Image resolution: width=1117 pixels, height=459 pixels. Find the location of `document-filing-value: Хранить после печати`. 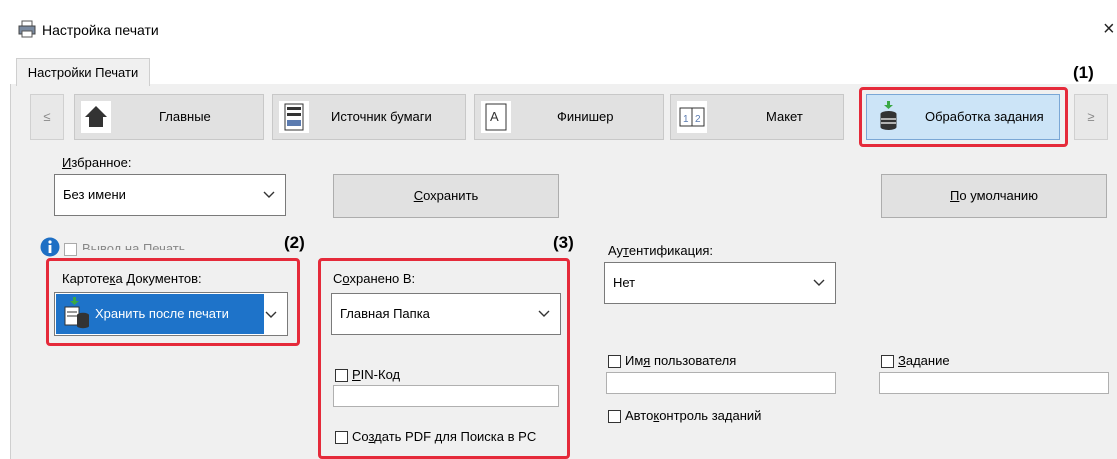

document-filing-value: Хранить после печати is located at coordinates (162, 313).